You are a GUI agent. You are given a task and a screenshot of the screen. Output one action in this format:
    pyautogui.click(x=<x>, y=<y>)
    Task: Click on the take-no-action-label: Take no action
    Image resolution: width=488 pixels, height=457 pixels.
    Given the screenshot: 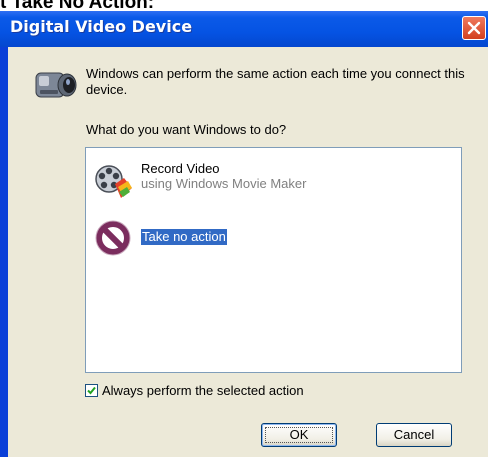 What is the action you would take?
    pyautogui.click(x=184, y=237)
    